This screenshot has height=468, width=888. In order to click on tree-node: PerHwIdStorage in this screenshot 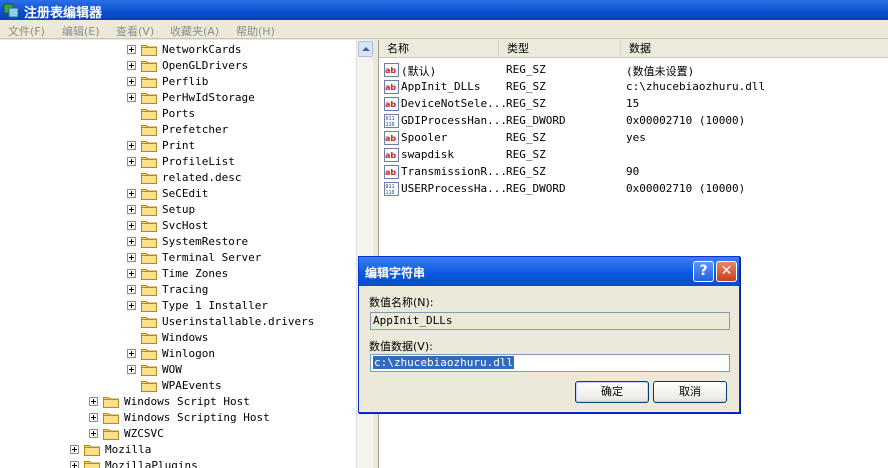, I will do `click(185, 98)`.